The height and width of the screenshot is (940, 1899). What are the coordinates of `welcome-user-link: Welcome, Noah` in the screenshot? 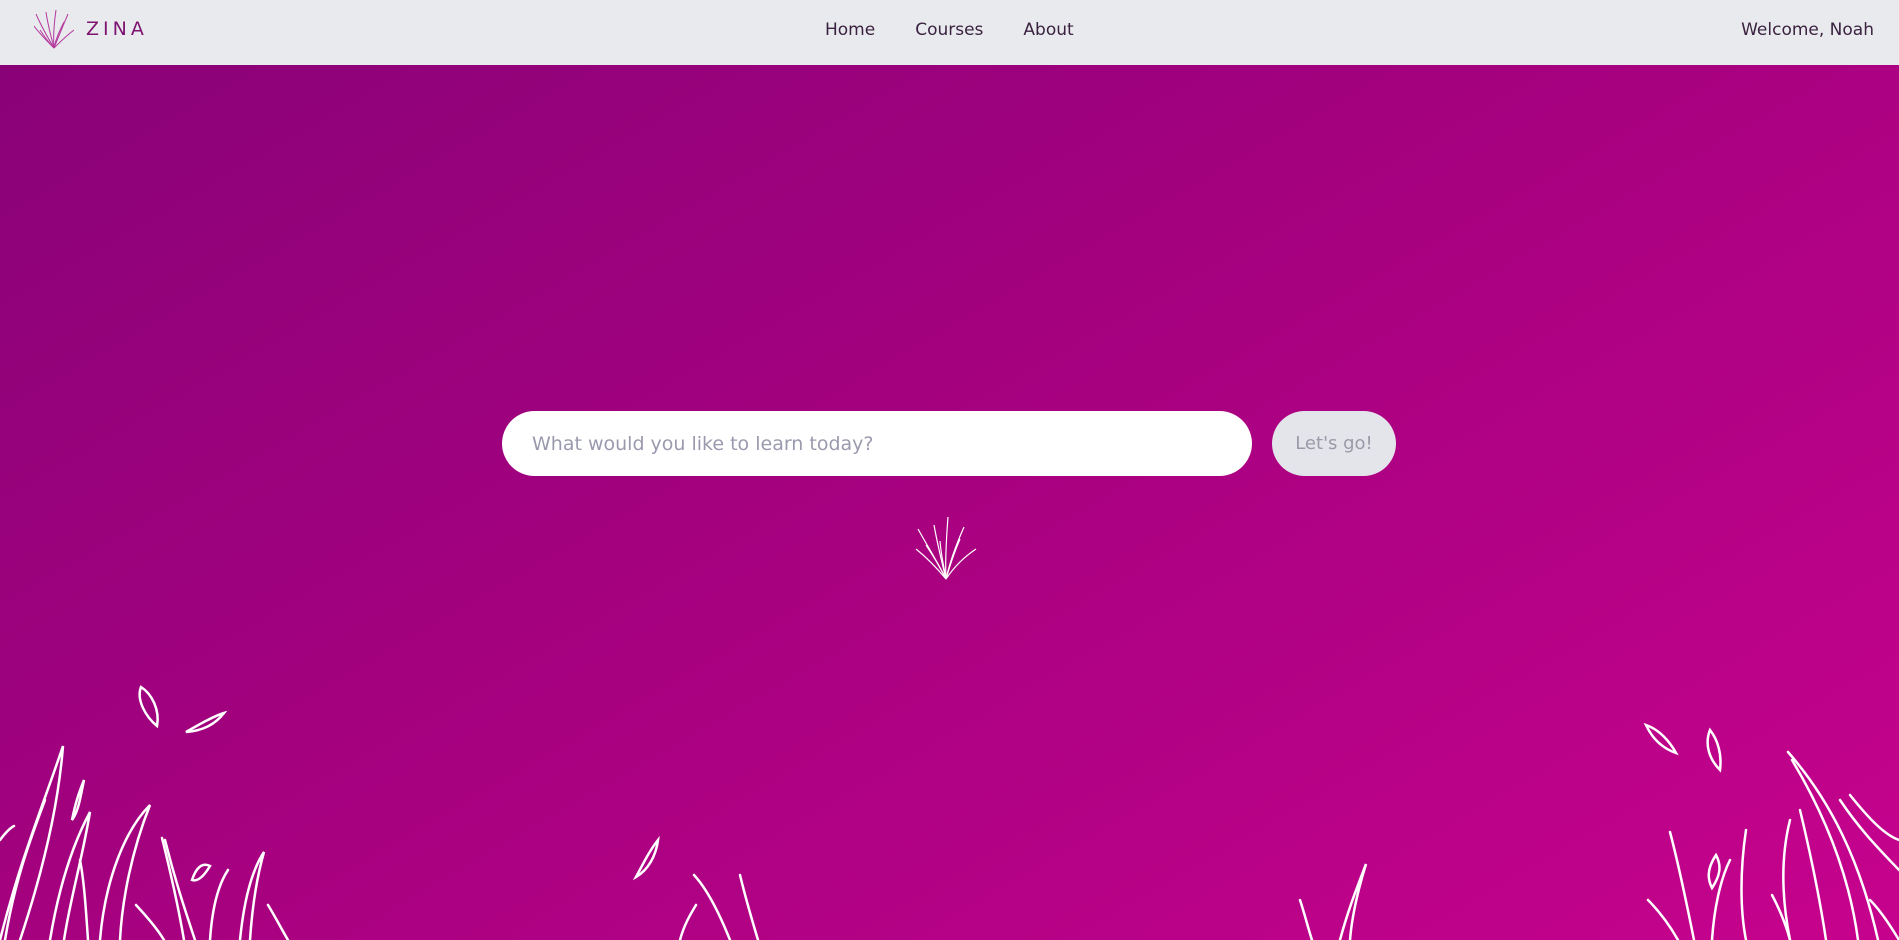 It's located at (1807, 30).